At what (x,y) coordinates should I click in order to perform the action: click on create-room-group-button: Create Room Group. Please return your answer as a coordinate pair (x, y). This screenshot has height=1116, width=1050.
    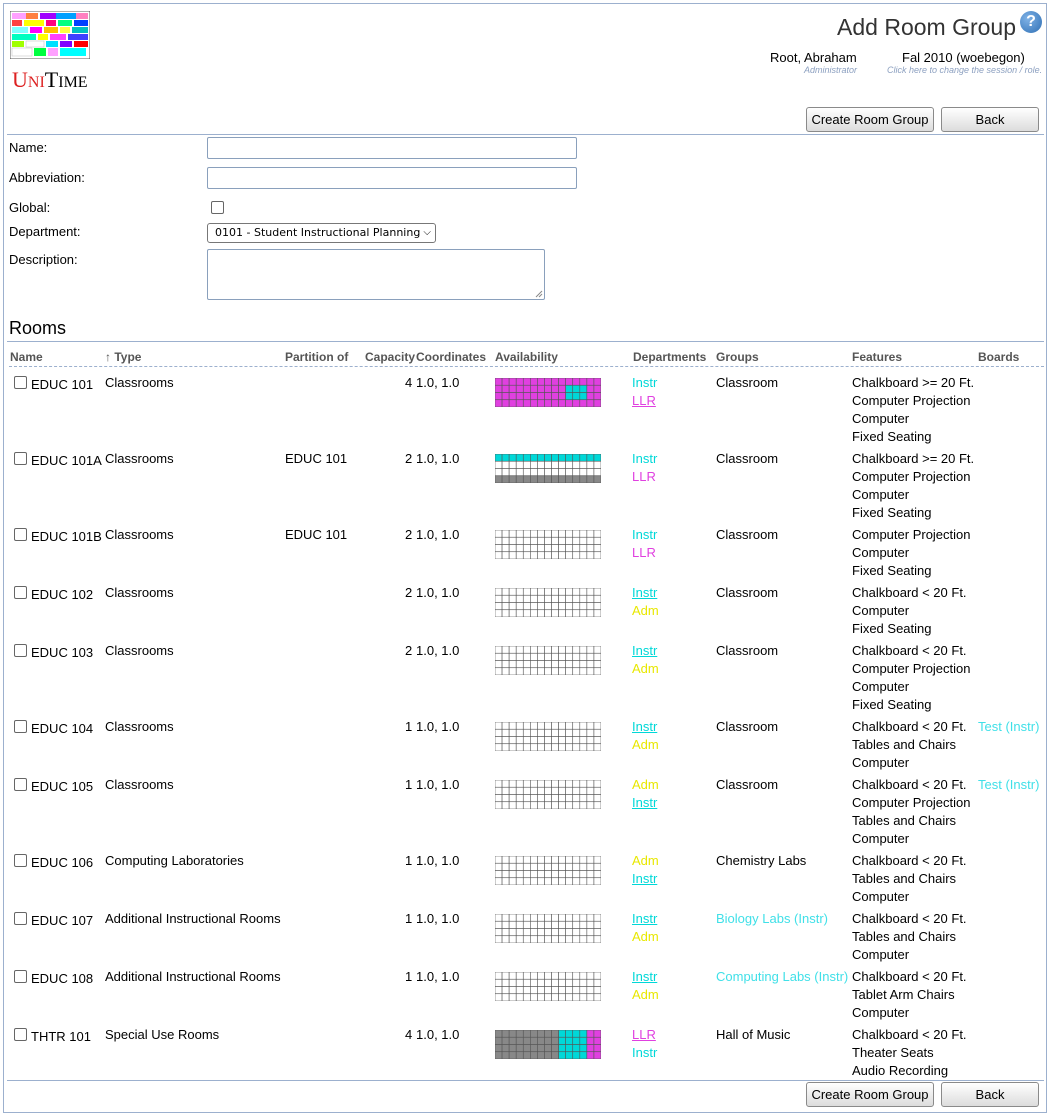
    Looking at the image, I should click on (870, 119).